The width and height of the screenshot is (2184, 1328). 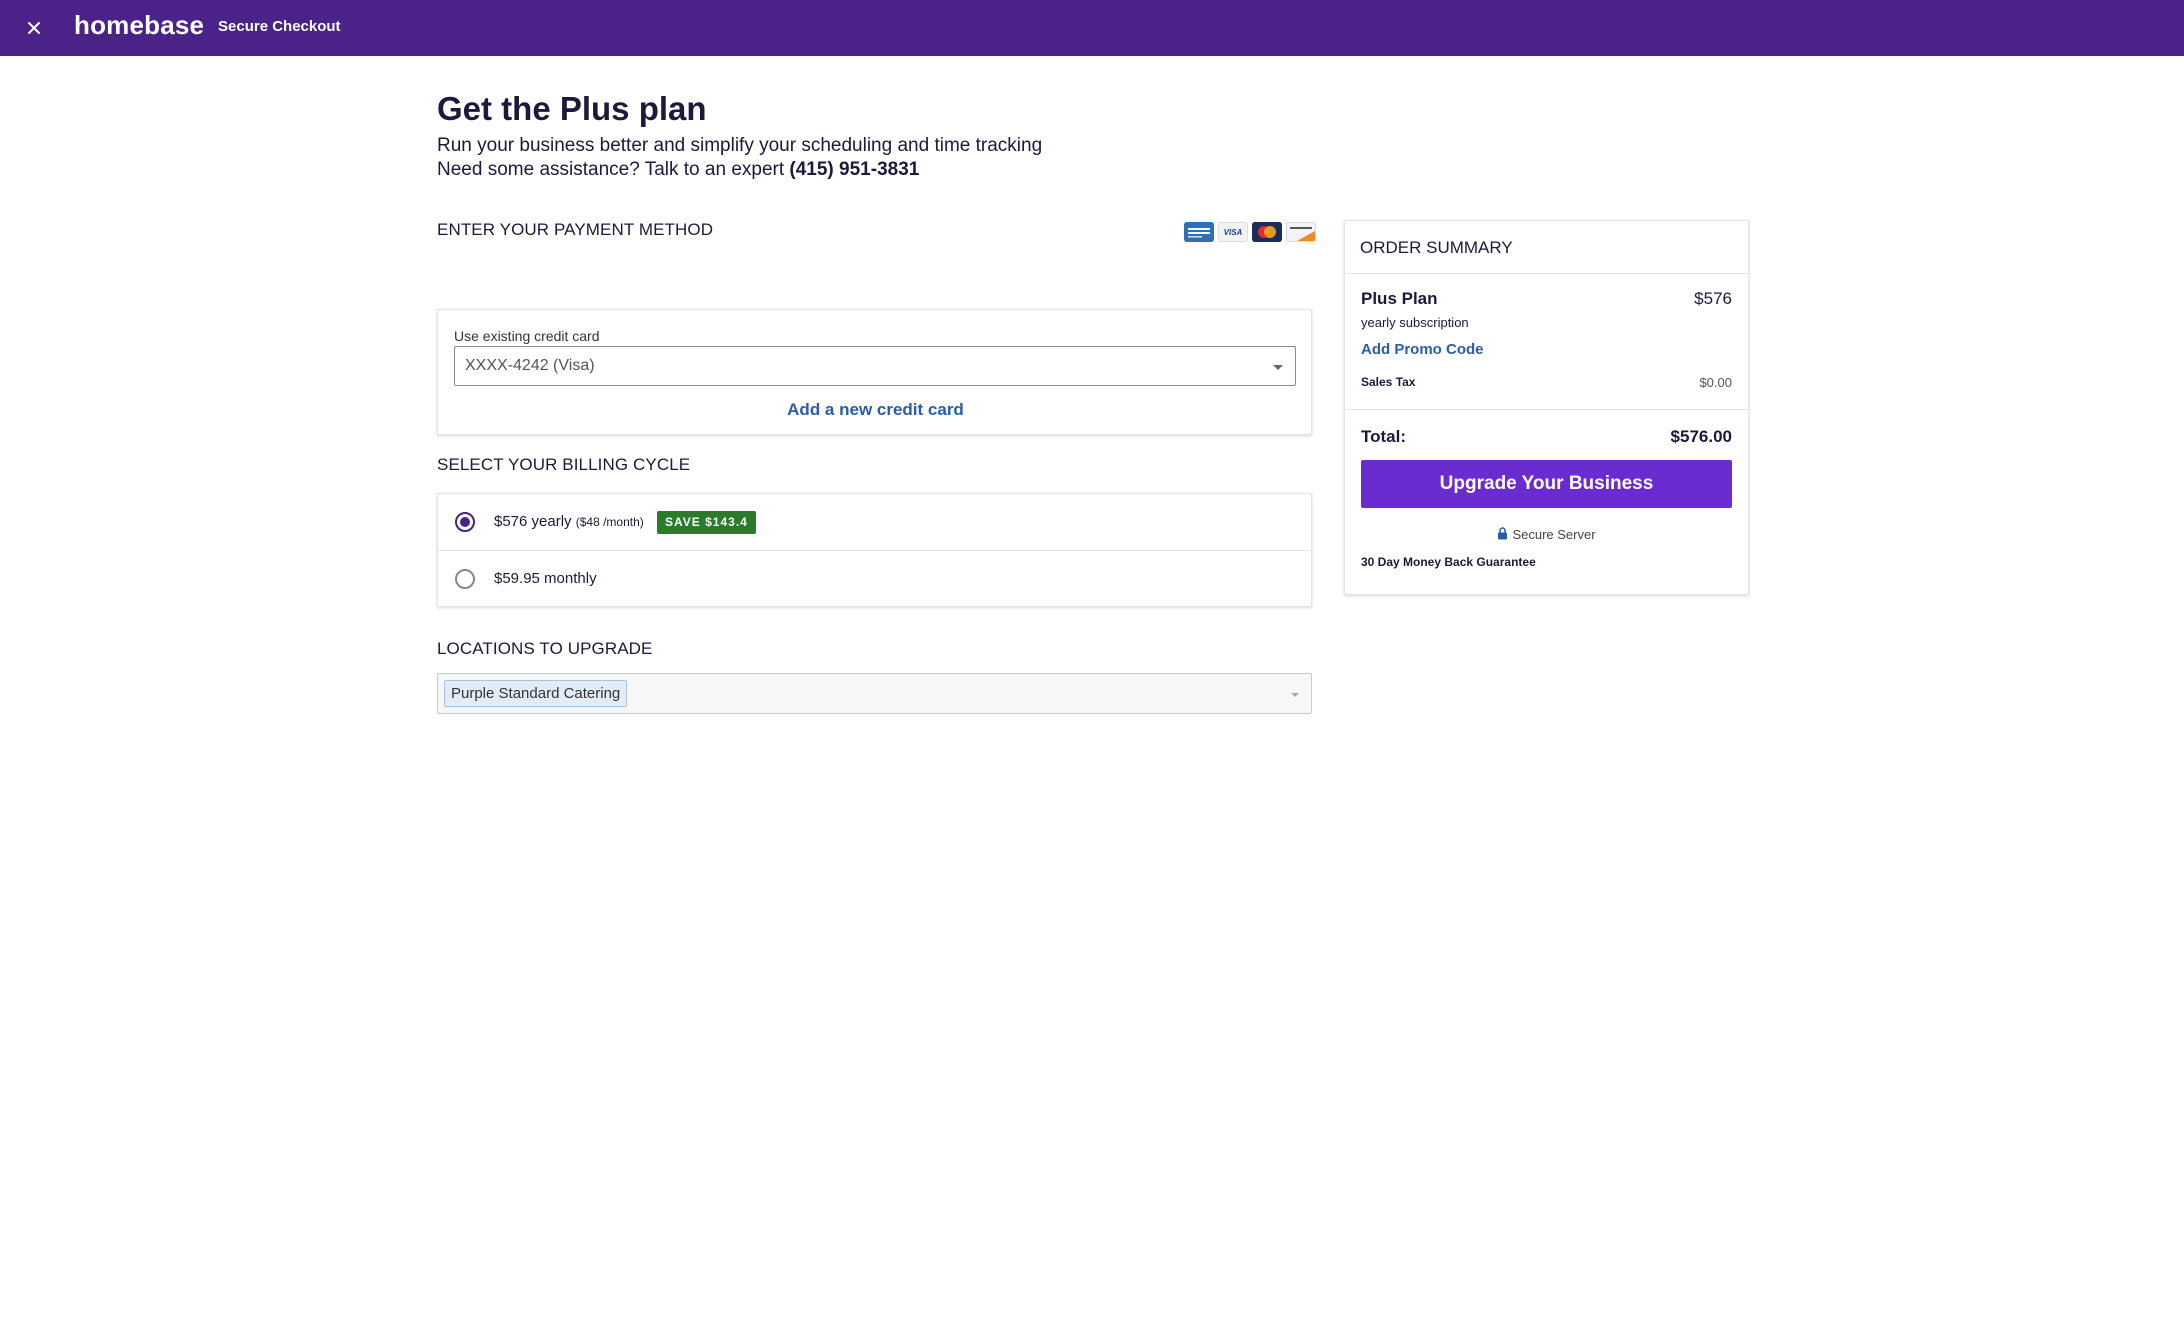 I want to click on lock-icon, so click(x=1502, y=535).